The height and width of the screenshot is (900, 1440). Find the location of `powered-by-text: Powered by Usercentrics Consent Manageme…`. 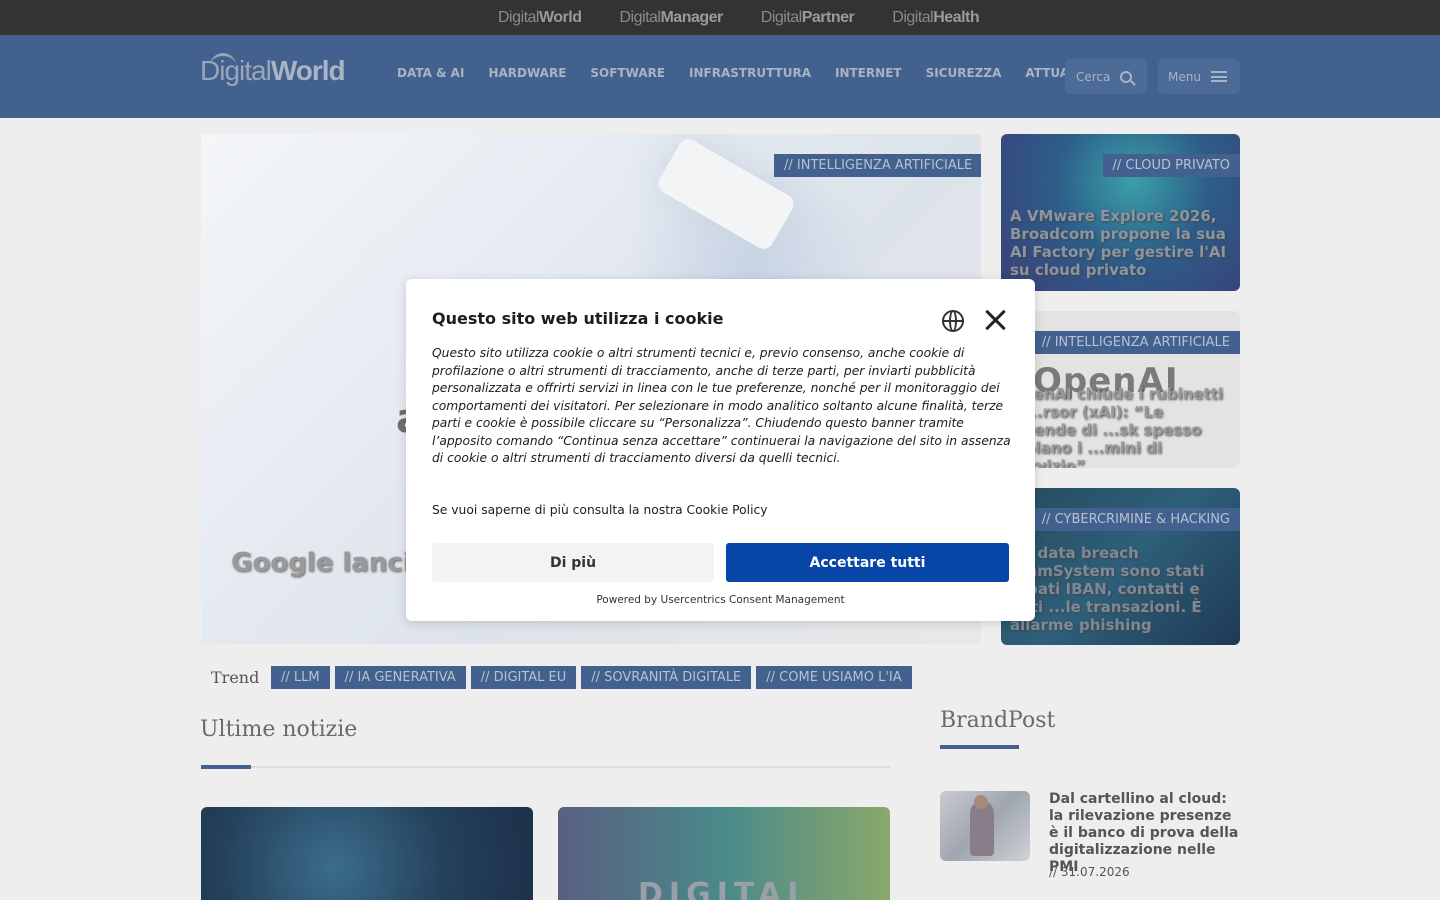

powered-by-text: Powered by Usercentrics Consent Manageme… is located at coordinates (720, 600).